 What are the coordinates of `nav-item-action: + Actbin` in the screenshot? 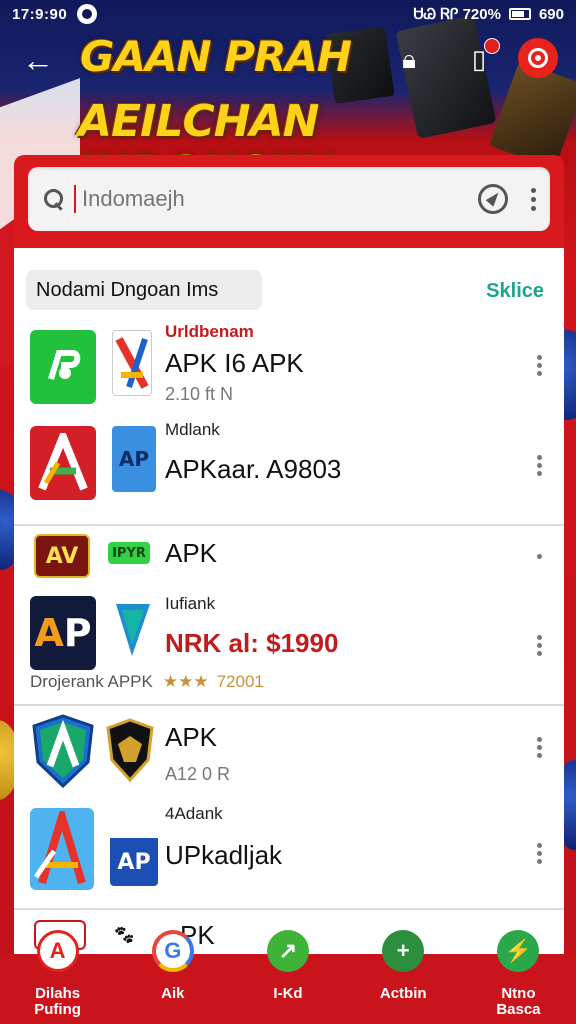 It's located at (403, 977).